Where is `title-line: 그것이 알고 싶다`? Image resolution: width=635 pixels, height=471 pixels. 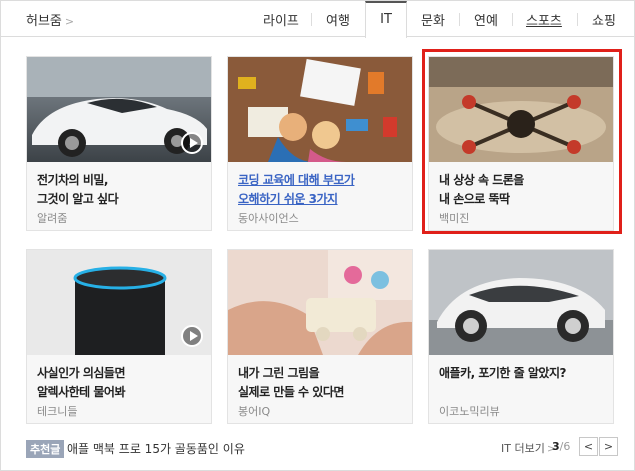
title-line: 그것이 알고 싶다 is located at coordinates (78, 199).